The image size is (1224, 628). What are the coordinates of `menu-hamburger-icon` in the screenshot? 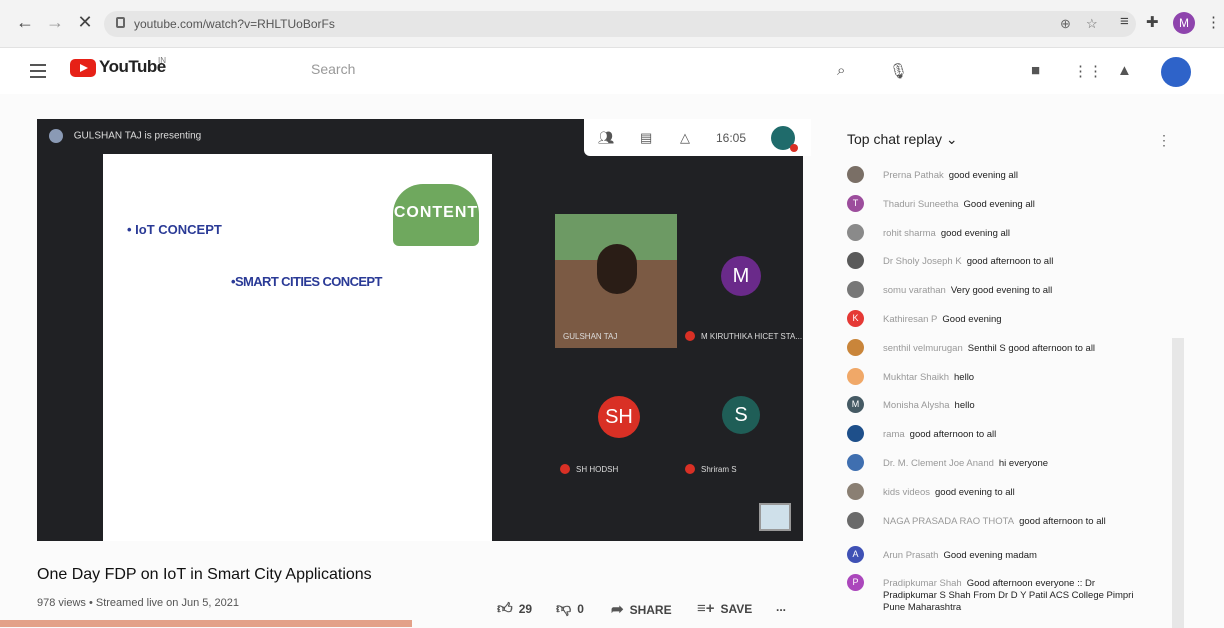 It's located at (38, 73).